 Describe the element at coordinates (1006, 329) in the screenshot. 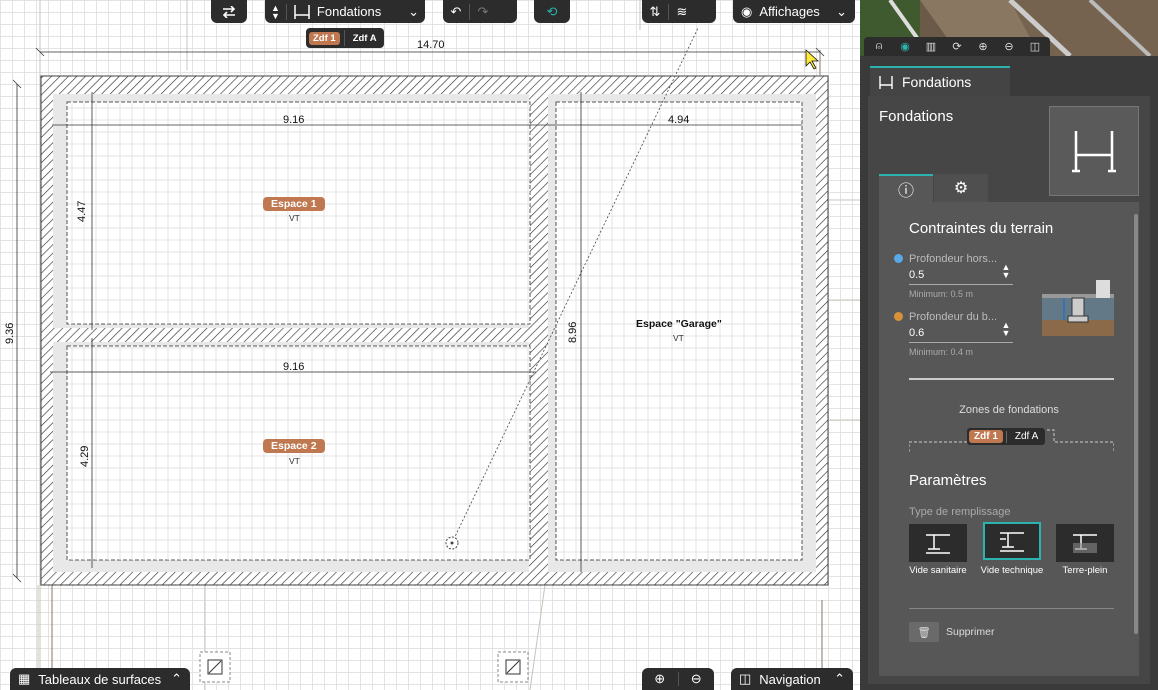

I see `field2-stepper: ▲ ▼` at that location.